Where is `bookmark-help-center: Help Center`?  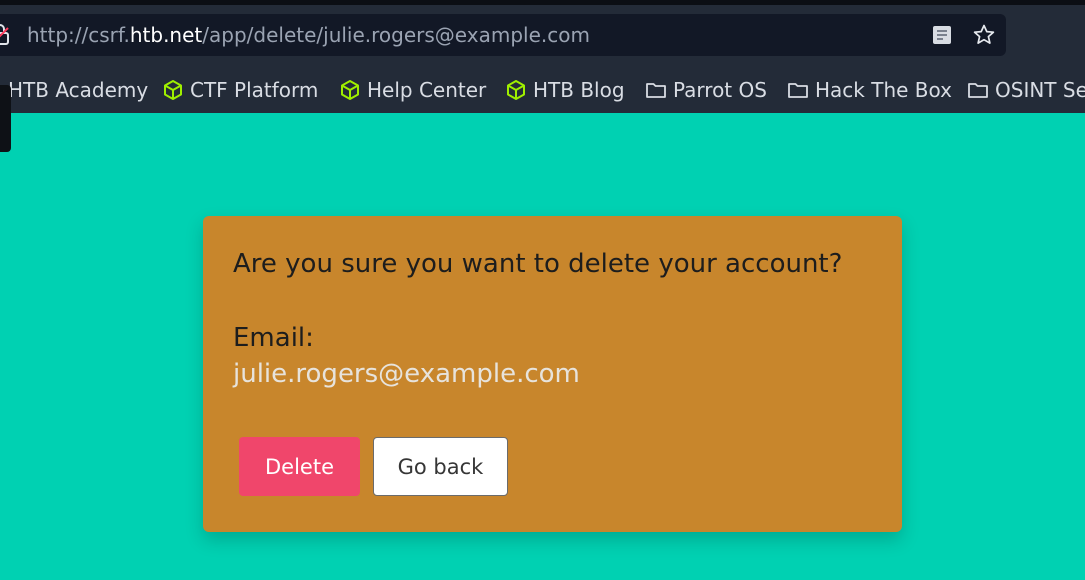
bookmark-help-center: Help Center is located at coordinates (412, 90).